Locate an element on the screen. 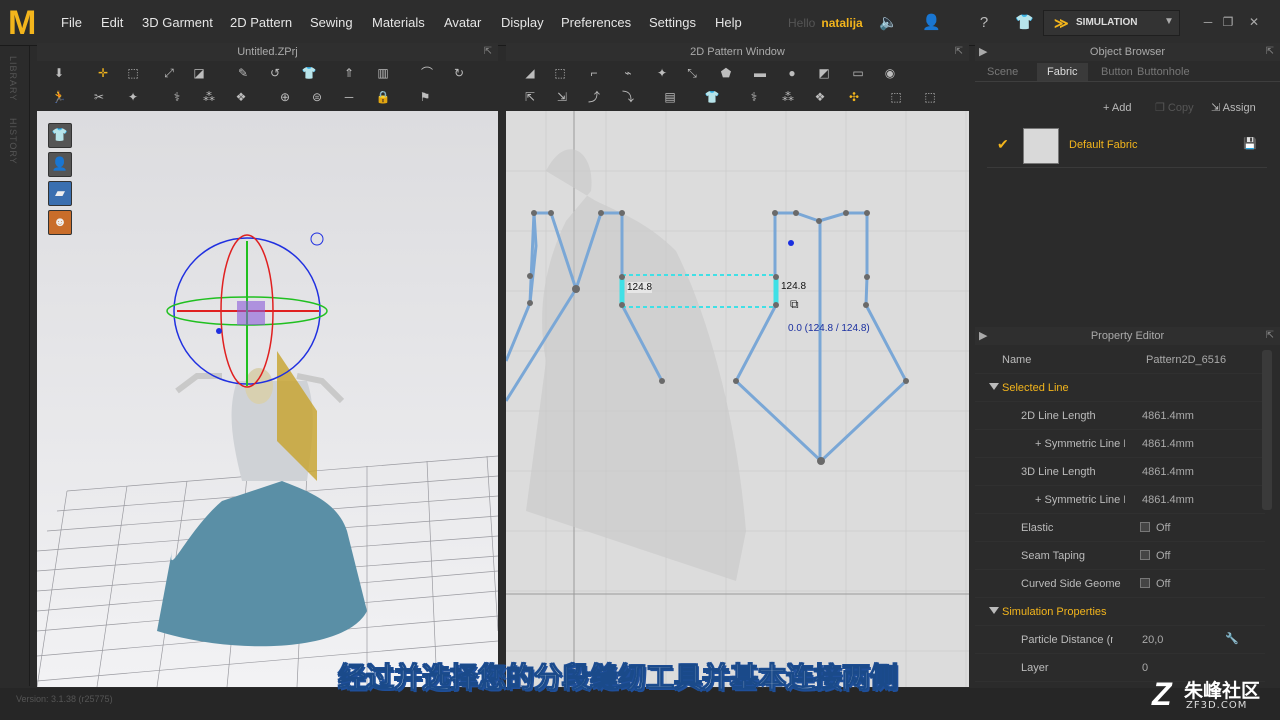  show-garment-icon: 👕 is located at coordinates (60, 135).